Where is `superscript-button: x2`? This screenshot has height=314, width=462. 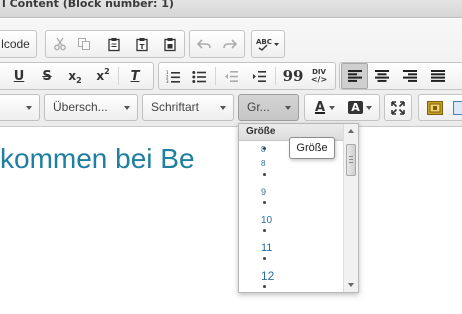
superscript-button: x2 is located at coordinates (103, 76).